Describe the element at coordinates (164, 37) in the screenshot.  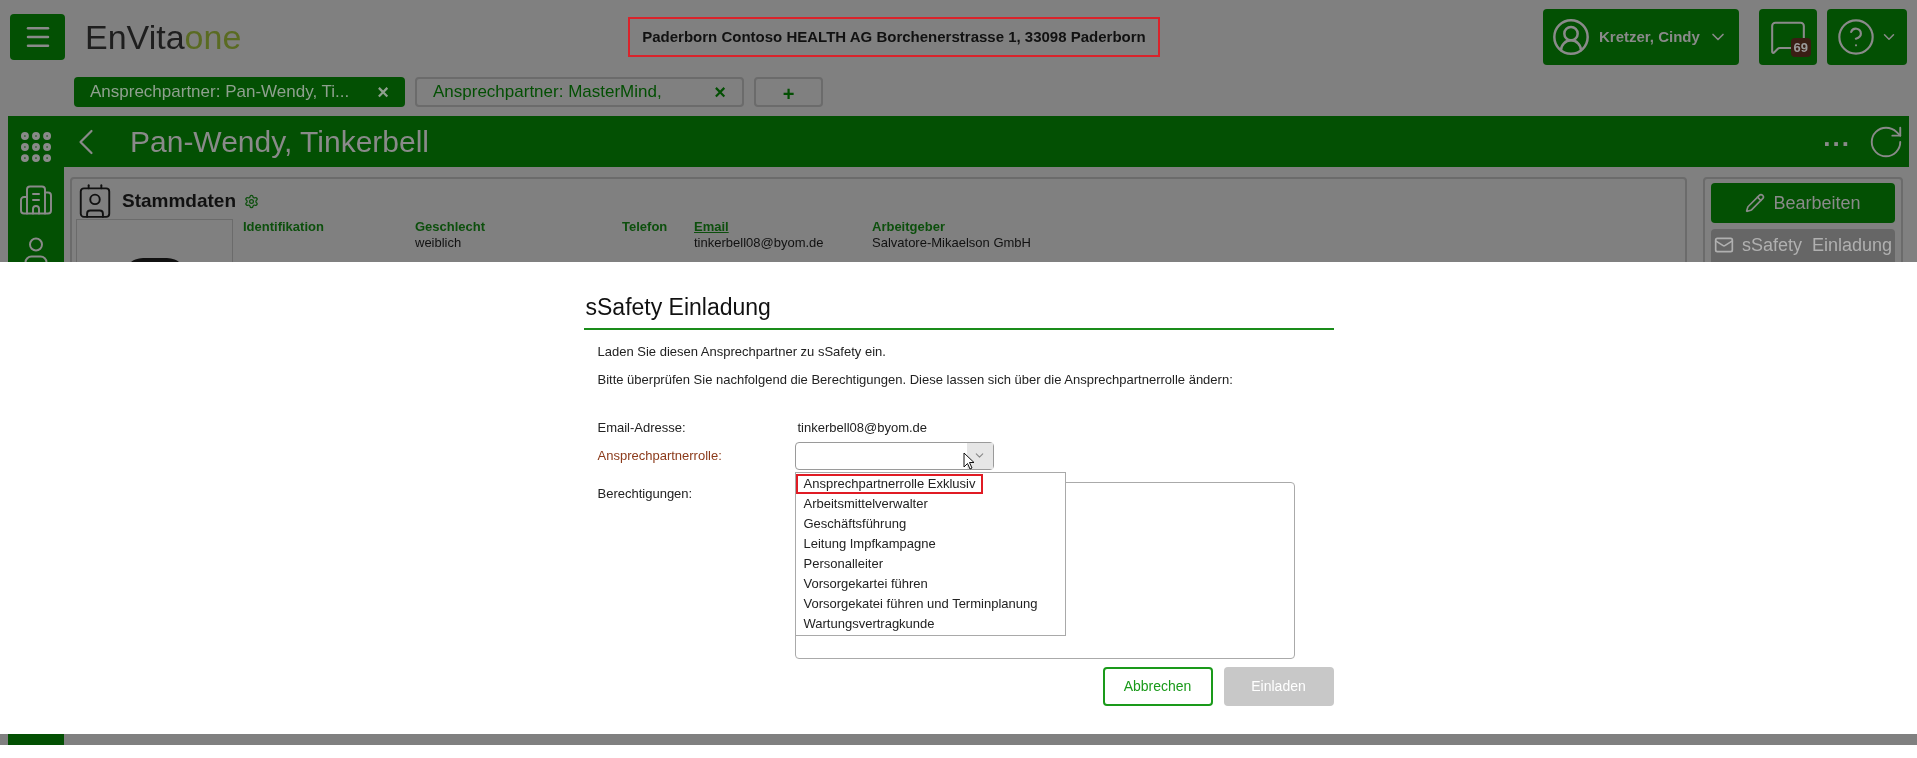
I see `logo: EnVitaone` at that location.